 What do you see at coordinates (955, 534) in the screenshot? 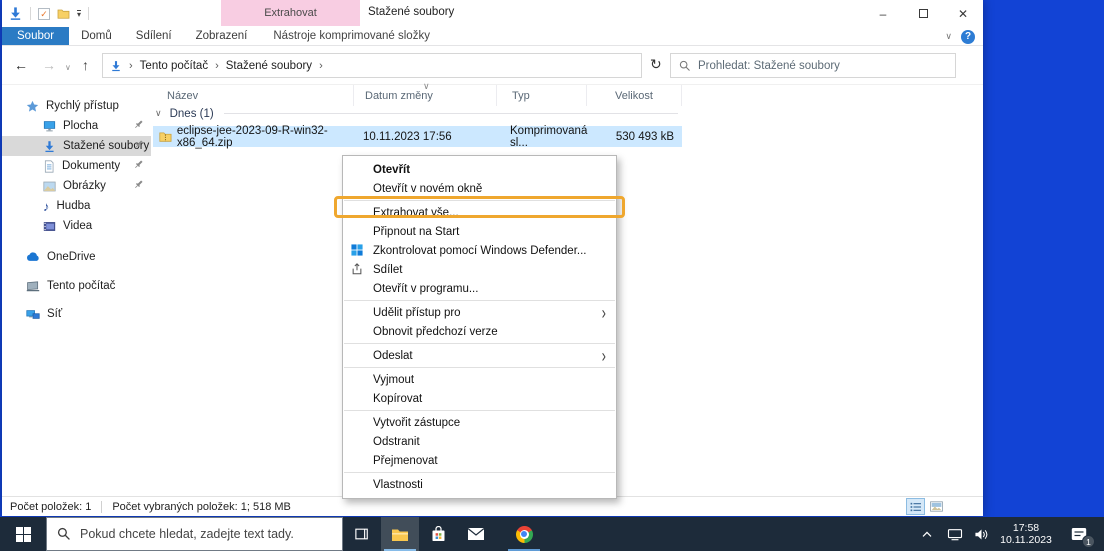
I see `network-tray-icon` at bounding box center [955, 534].